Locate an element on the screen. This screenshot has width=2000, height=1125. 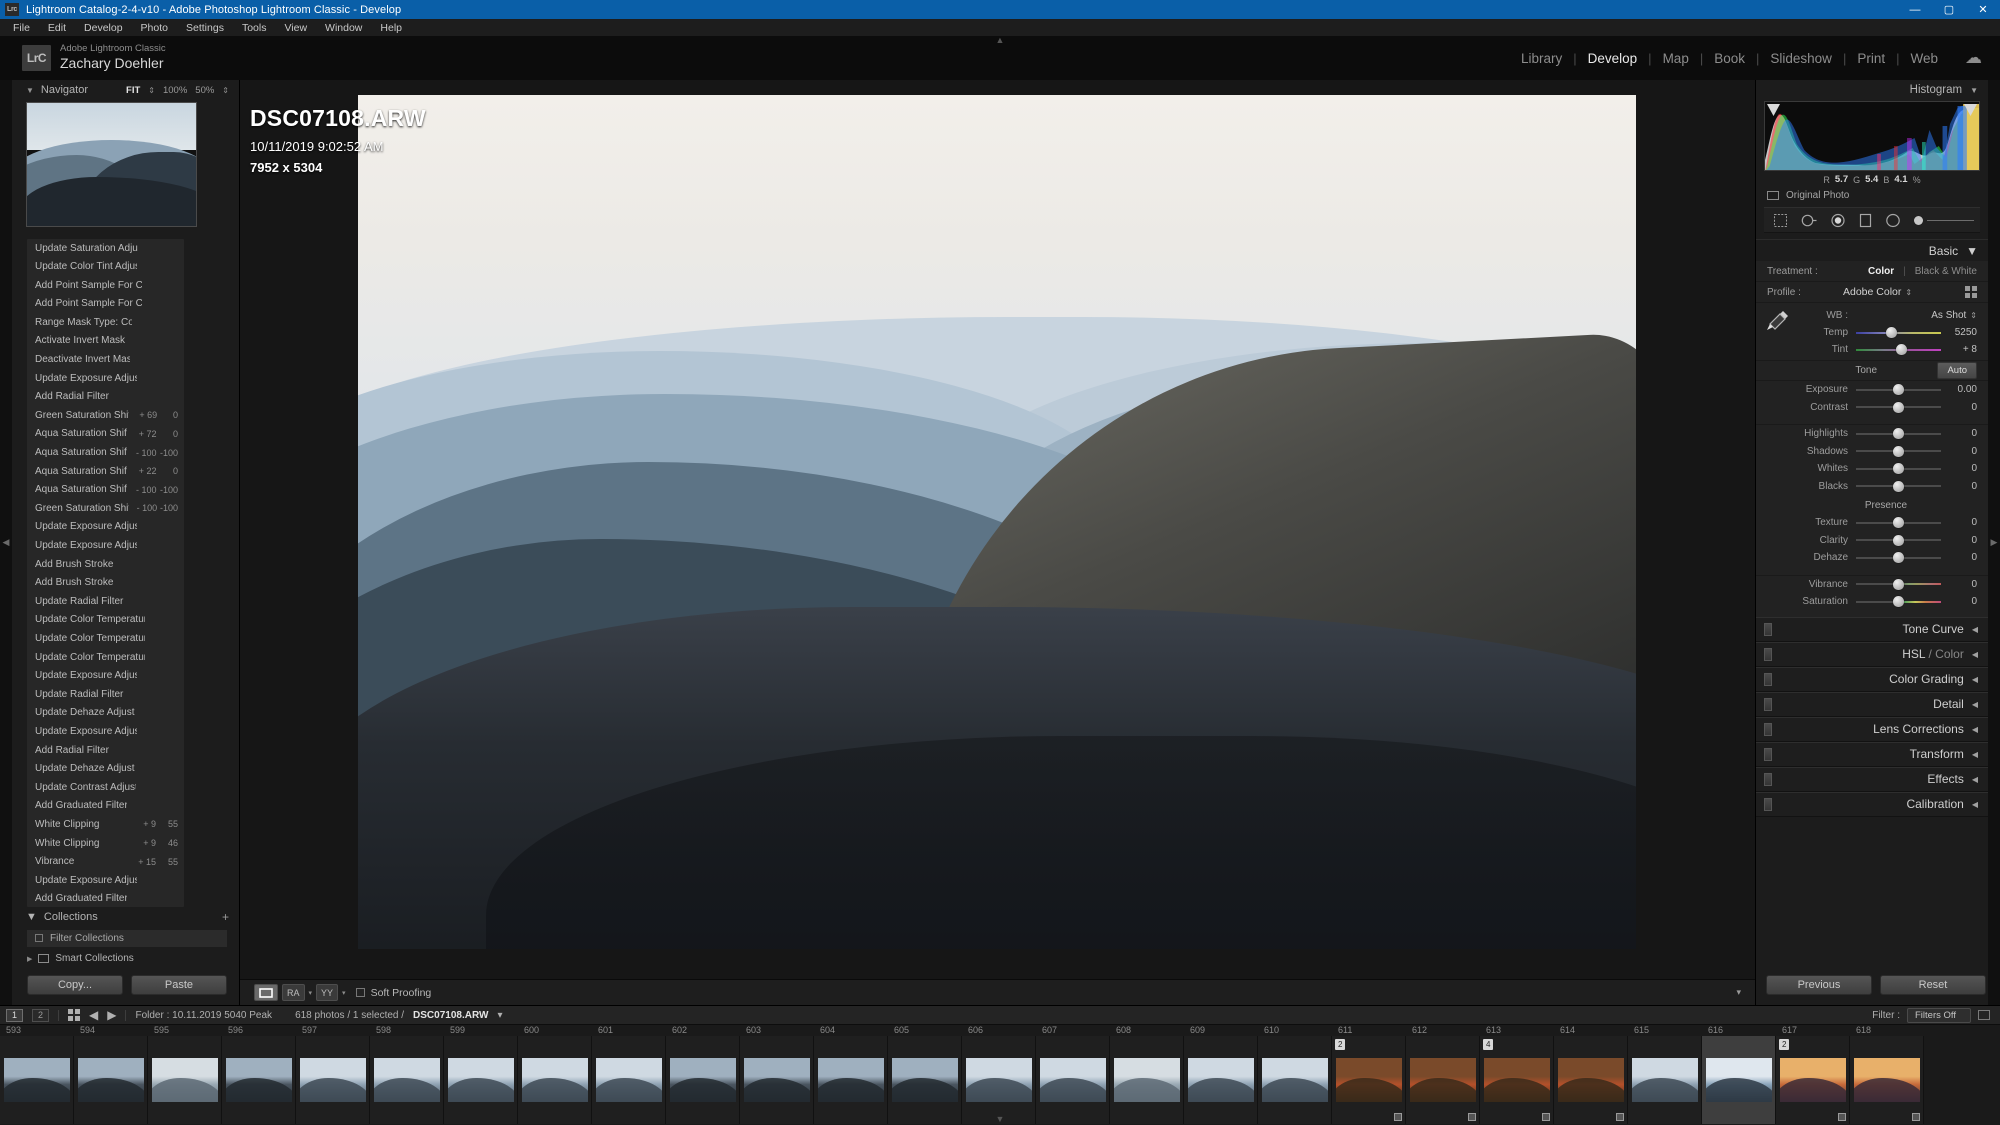
tint-slider-knob is located at coordinates (1901, 349).